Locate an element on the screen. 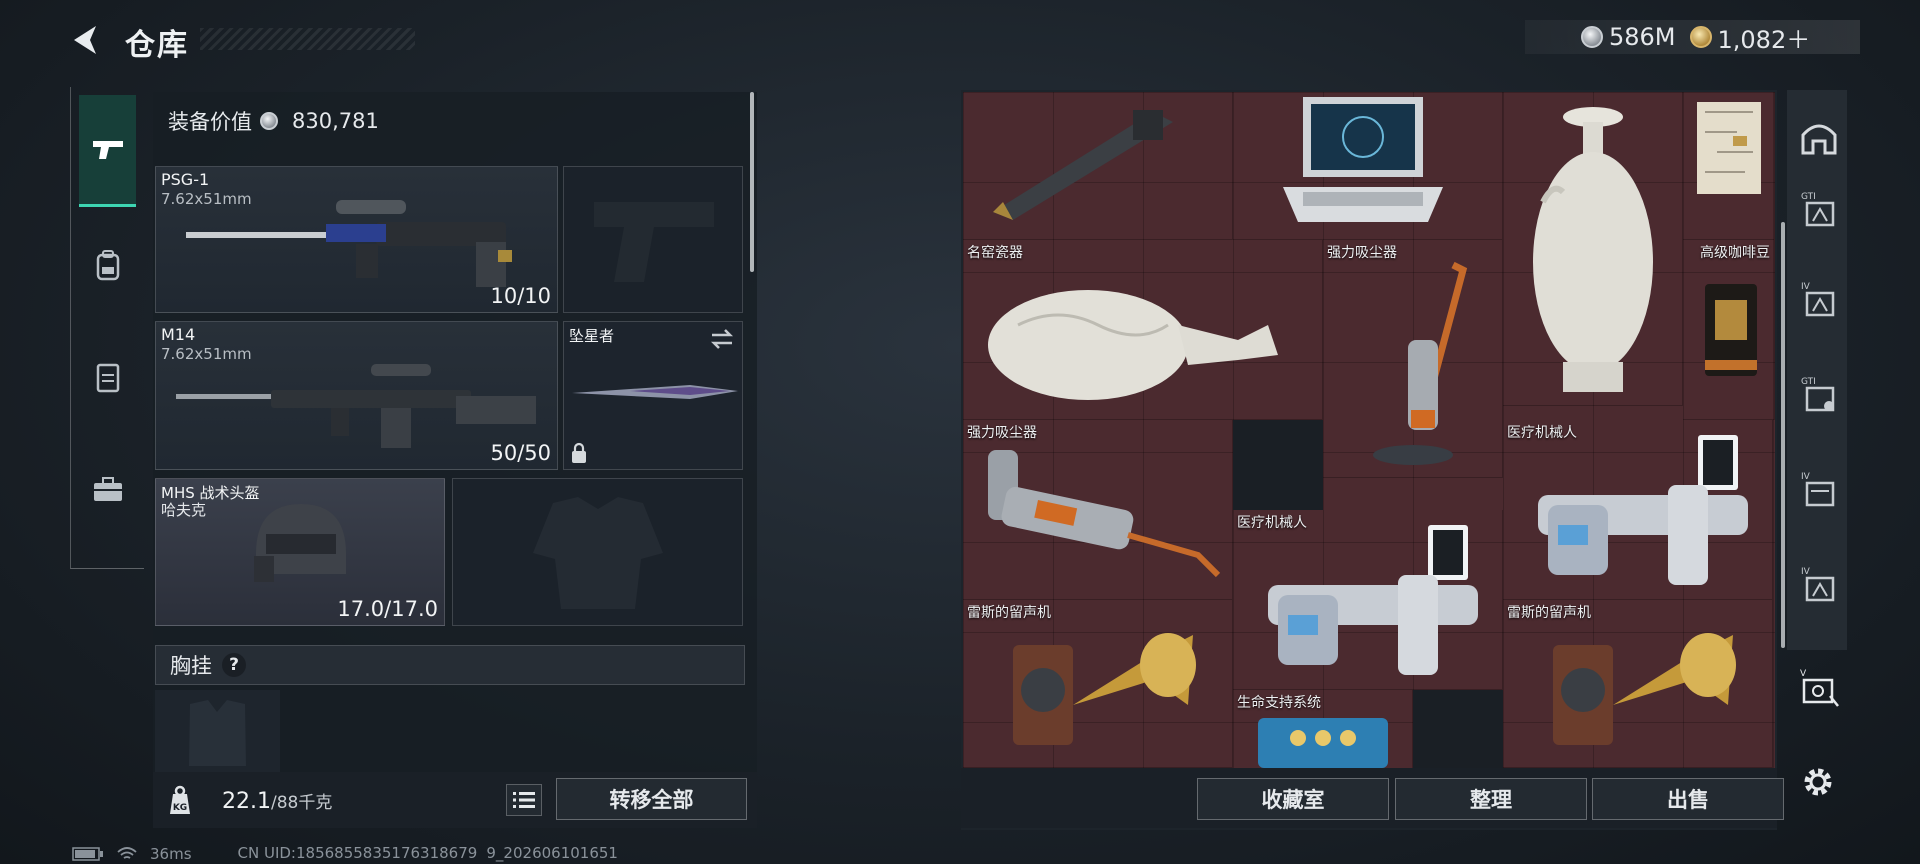 The image size is (1920, 864). tab-weapons is located at coordinates (107, 151).